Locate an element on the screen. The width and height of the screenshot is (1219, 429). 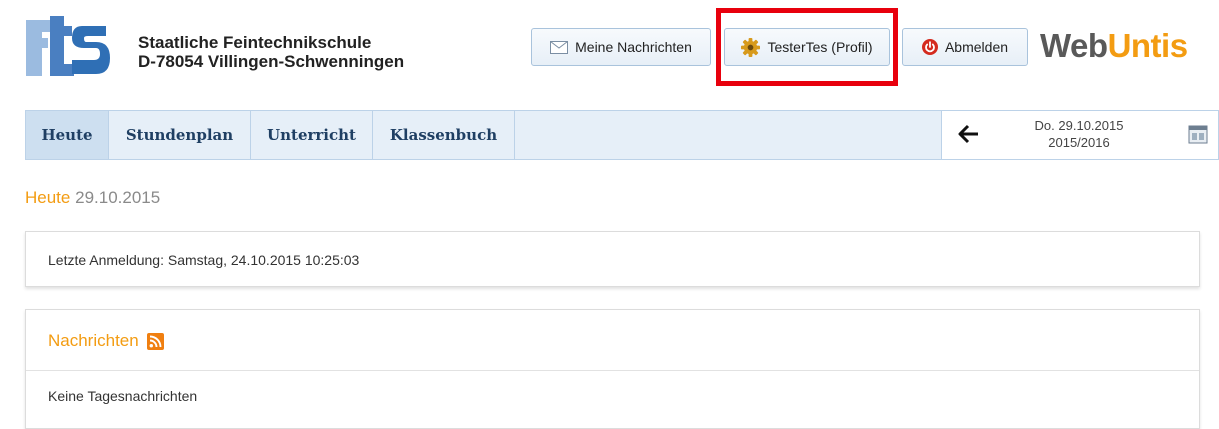
school-year: 2015/2016 is located at coordinates (1079, 142).